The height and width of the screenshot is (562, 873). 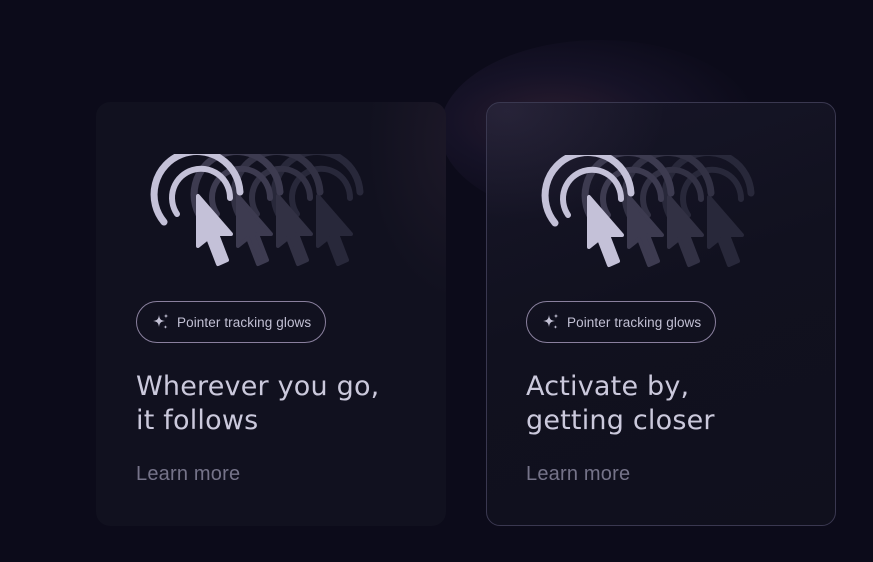 I want to click on card-title-line-1: Activate by,, so click(x=608, y=386).